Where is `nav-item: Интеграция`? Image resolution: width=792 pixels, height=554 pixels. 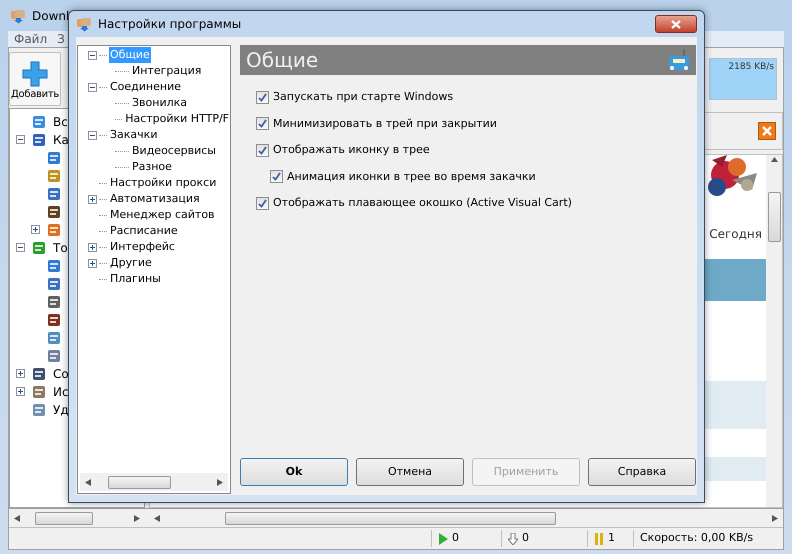
nav-item: Интеграция is located at coordinates (166, 71).